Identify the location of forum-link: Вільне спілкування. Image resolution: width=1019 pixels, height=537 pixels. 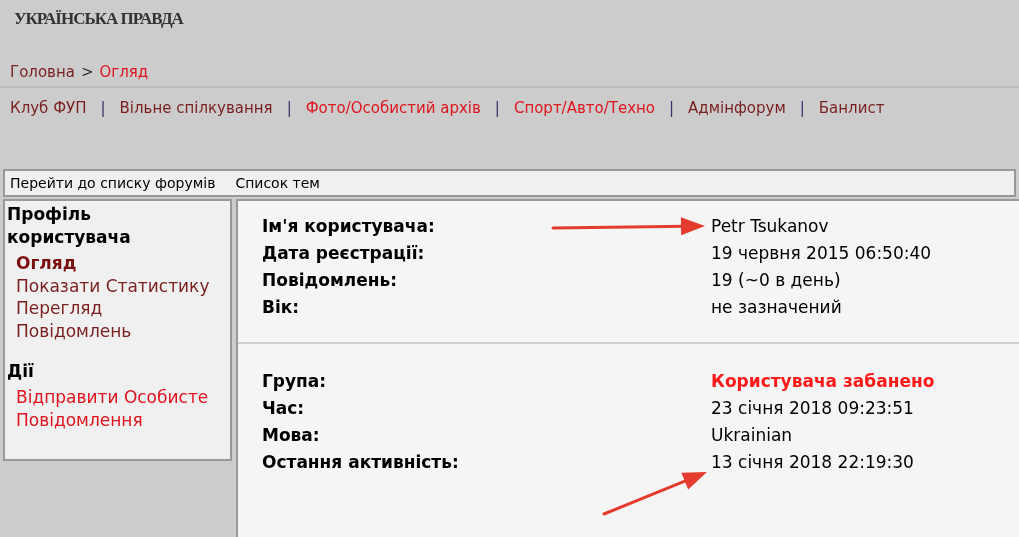
(196, 108).